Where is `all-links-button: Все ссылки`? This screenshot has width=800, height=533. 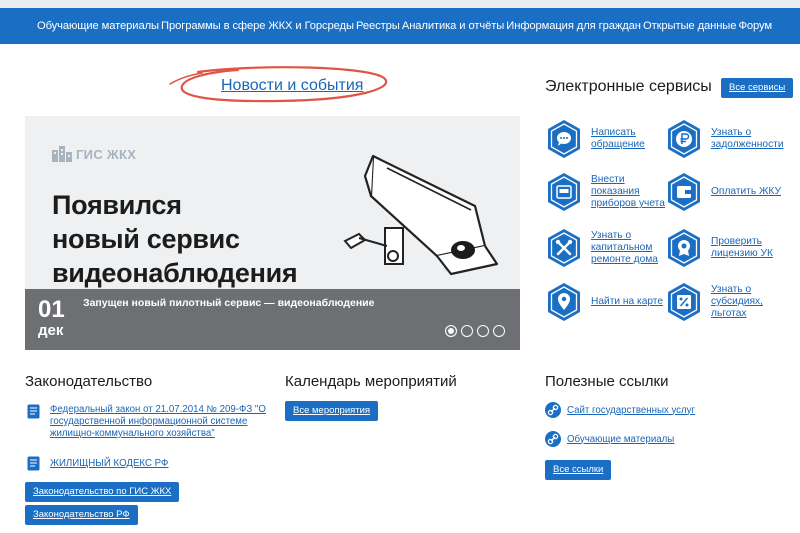 all-links-button: Все ссылки is located at coordinates (578, 470).